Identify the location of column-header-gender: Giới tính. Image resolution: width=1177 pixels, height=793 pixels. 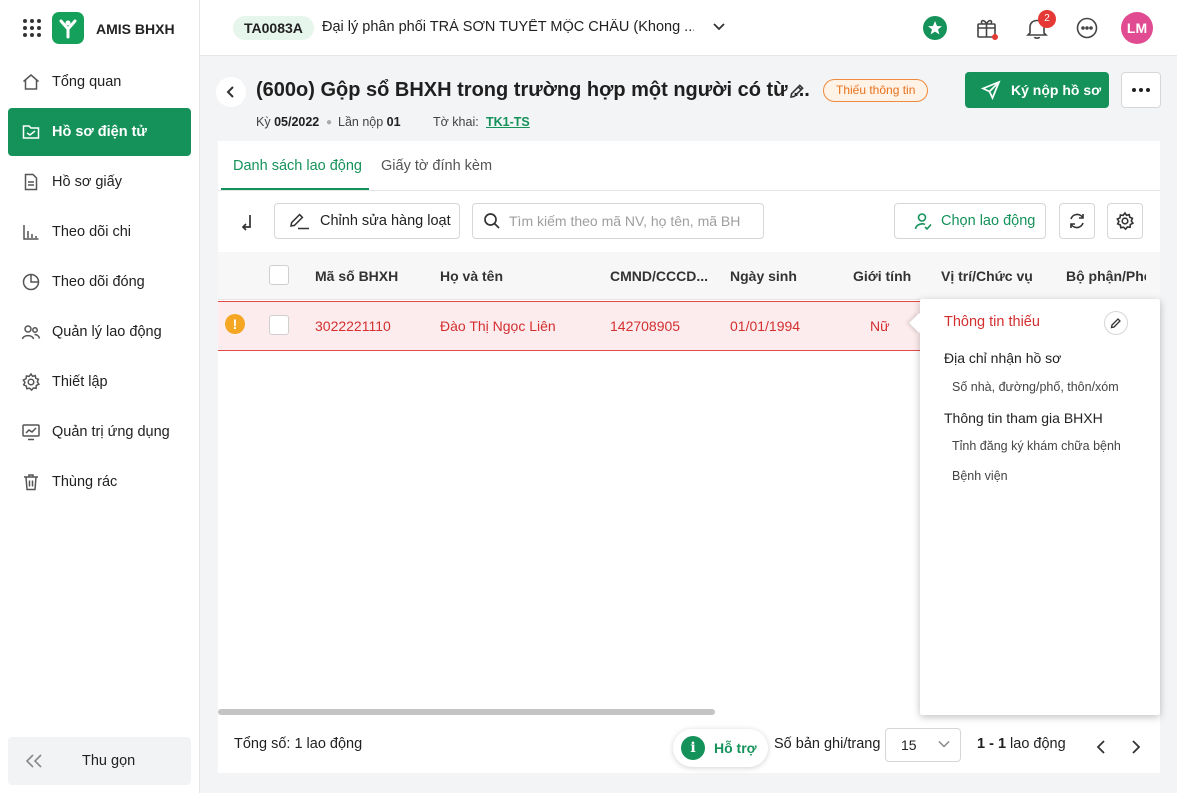
(882, 276).